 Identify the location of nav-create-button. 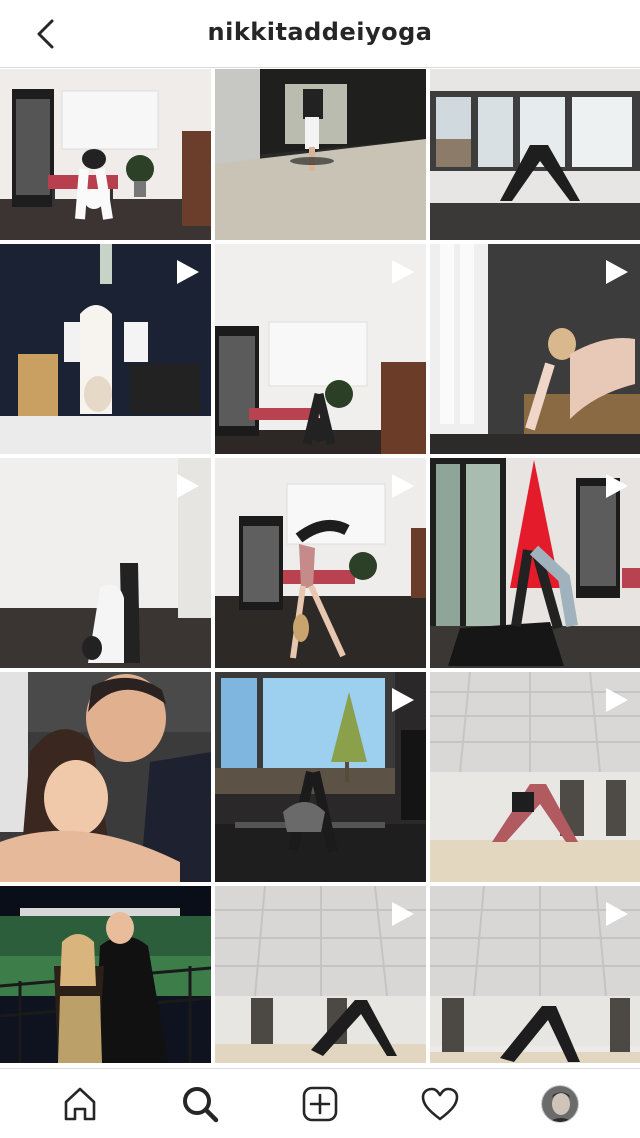
(320, 1104).